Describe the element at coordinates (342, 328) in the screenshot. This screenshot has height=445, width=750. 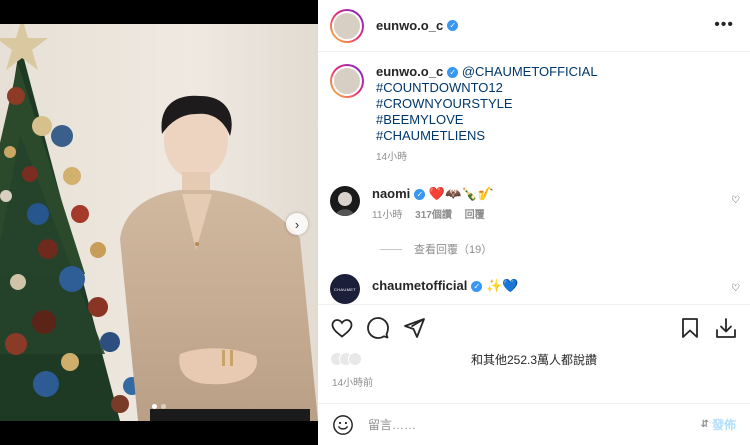
I see `like-heart-icon` at that location.